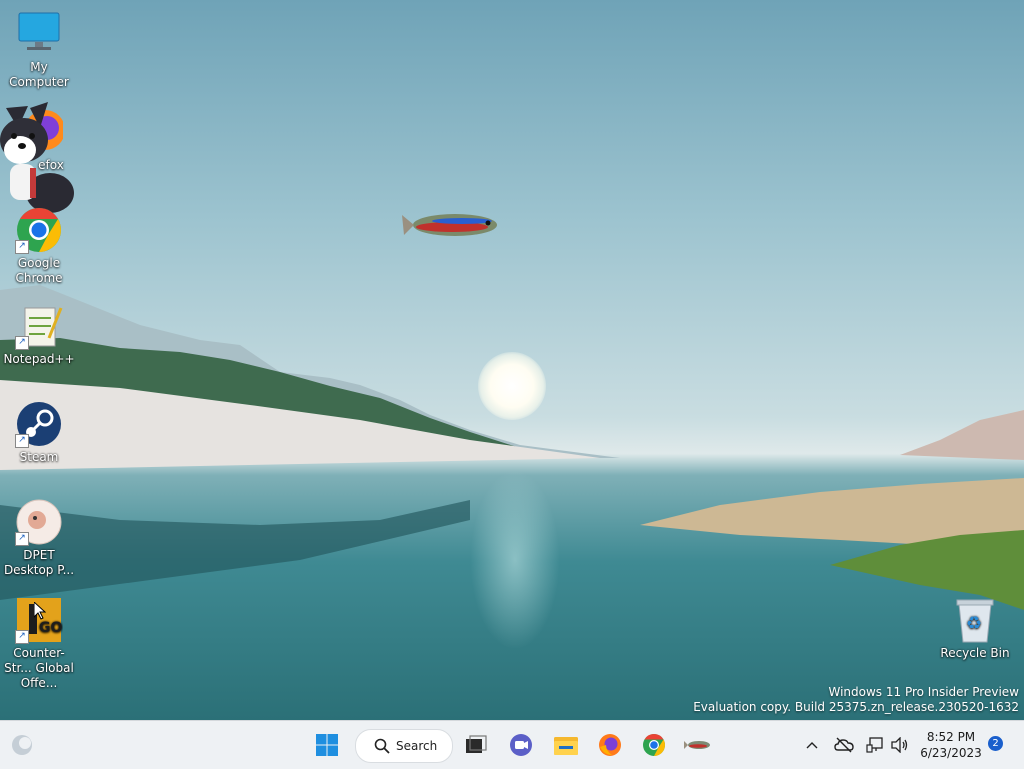 The image size is (1024, 769). Describe the element at coordinates (995, 743) in the screenshot. I see `notification-badge: 2` at that location.